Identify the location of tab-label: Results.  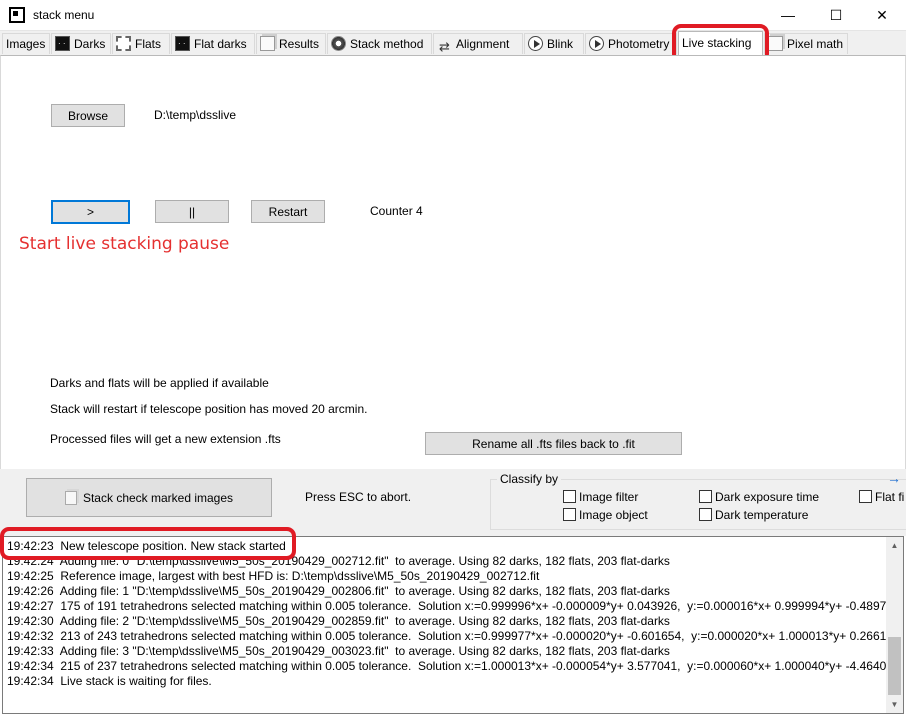
(299, 44).